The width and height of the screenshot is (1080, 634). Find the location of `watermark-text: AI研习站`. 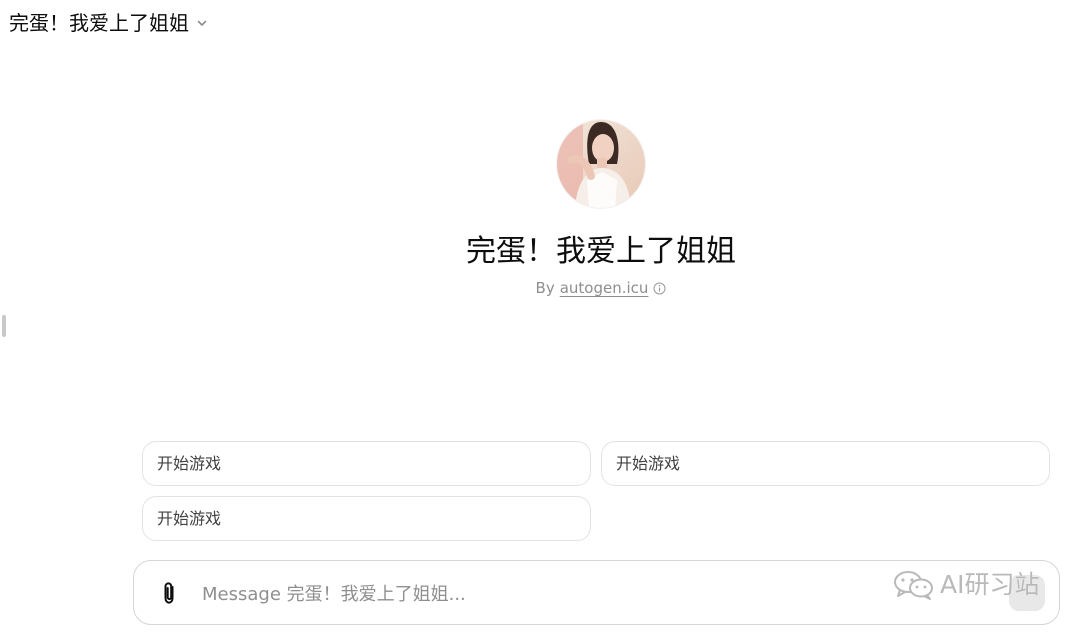

watermark-text: AI研习站 is located at coordinates (990, 584).